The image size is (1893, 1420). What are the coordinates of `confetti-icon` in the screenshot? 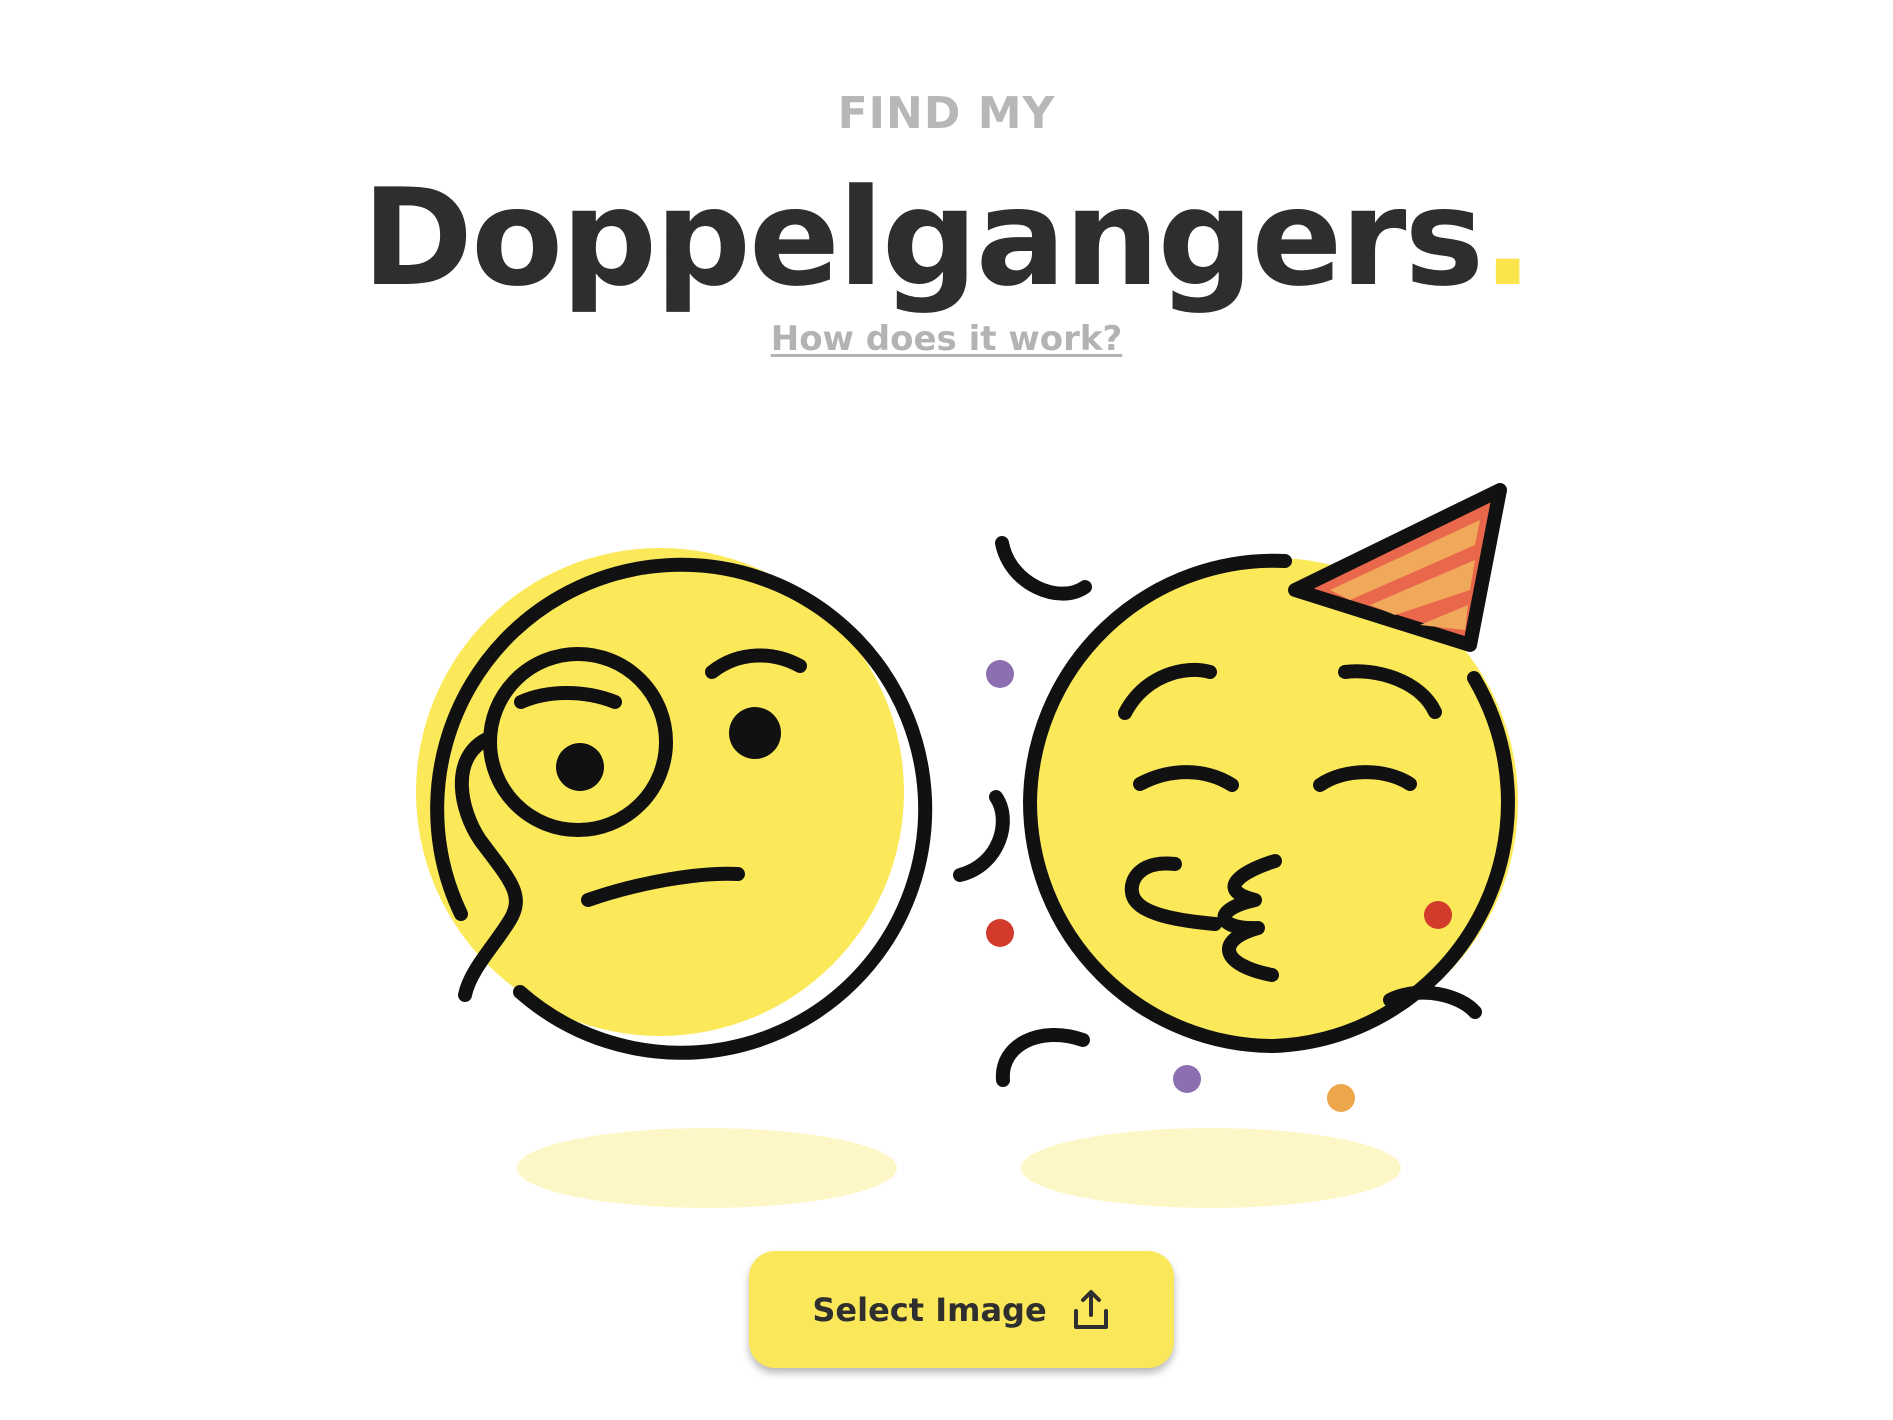 It's located at (1217, 811).